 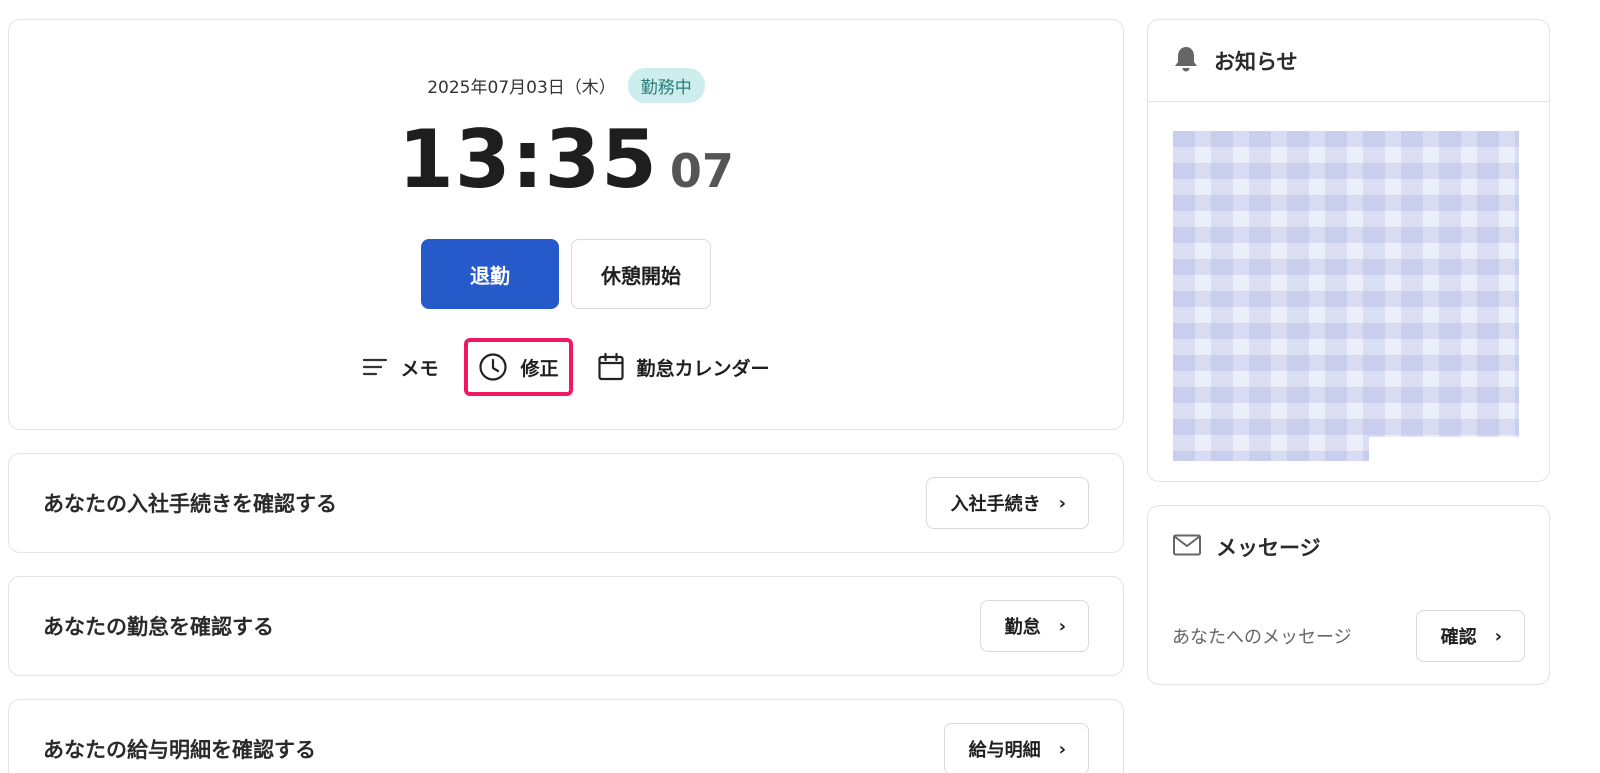 I want to click on action-row: メモ 修正 勤怠カレンダー, so click(x=566, y=367).